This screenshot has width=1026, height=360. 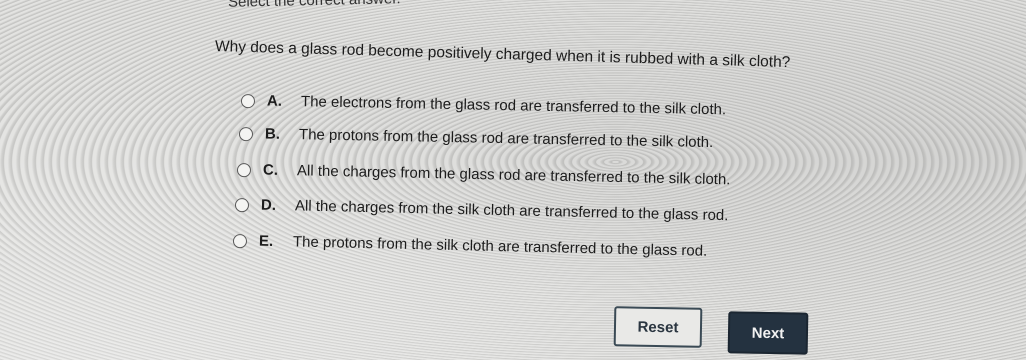 What do you see at coordinates (244, 169) in the screenshot?
I see `radio-button-c` at bounding box center [244, 169].